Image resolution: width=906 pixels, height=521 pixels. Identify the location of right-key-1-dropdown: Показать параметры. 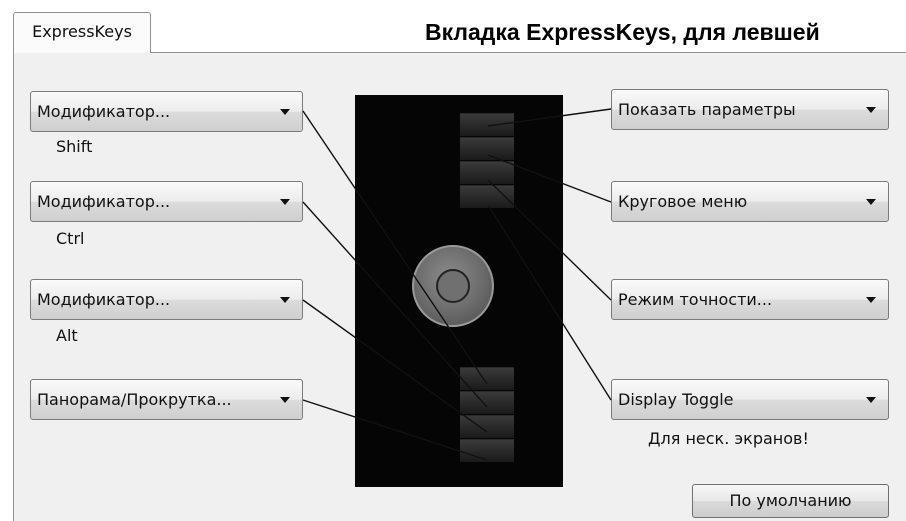
(750, 109).